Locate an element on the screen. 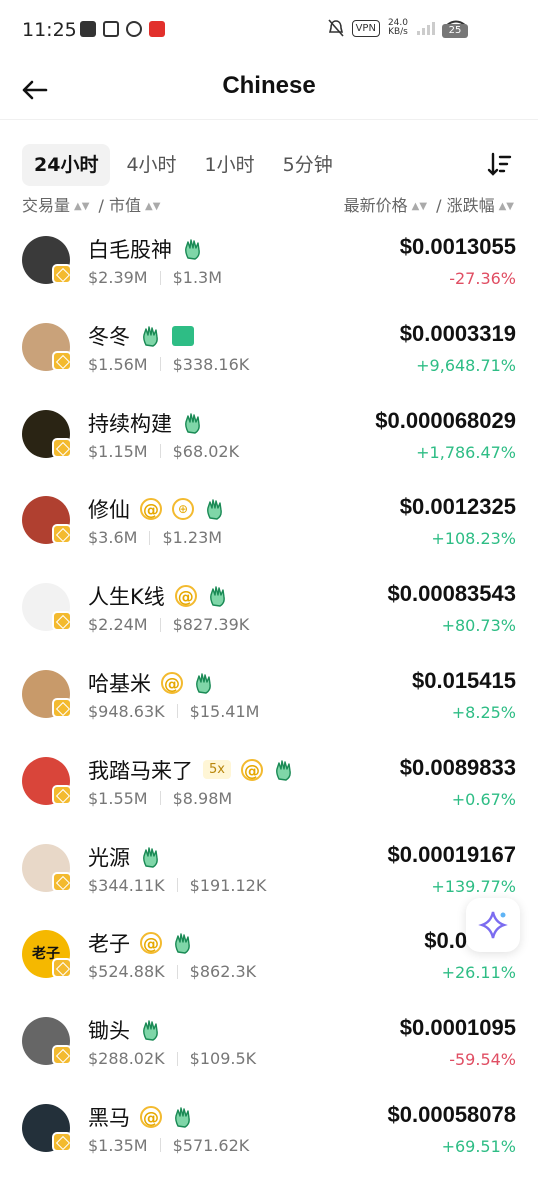  token-row: 我踏马来了 5x @ $1.55M $8.98M $0.0089833 +0.67% is located at coordinates (269, 786).